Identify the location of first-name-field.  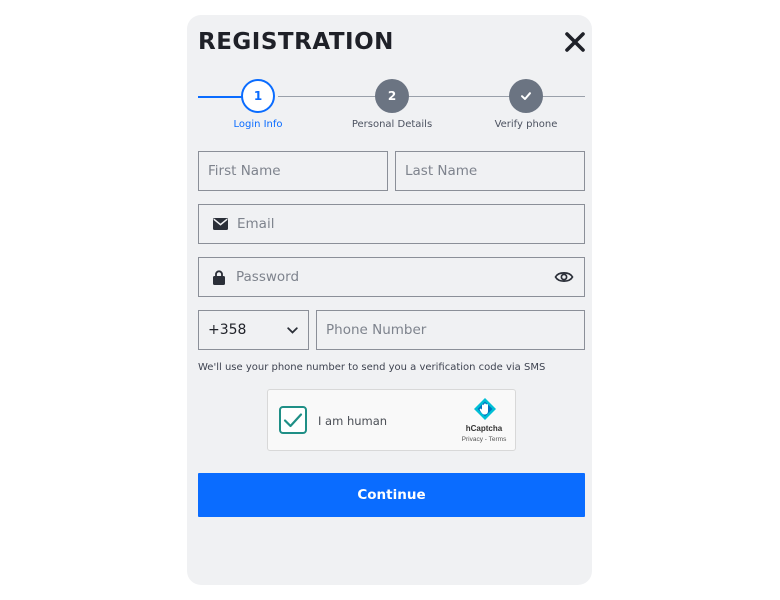
(293, 171).